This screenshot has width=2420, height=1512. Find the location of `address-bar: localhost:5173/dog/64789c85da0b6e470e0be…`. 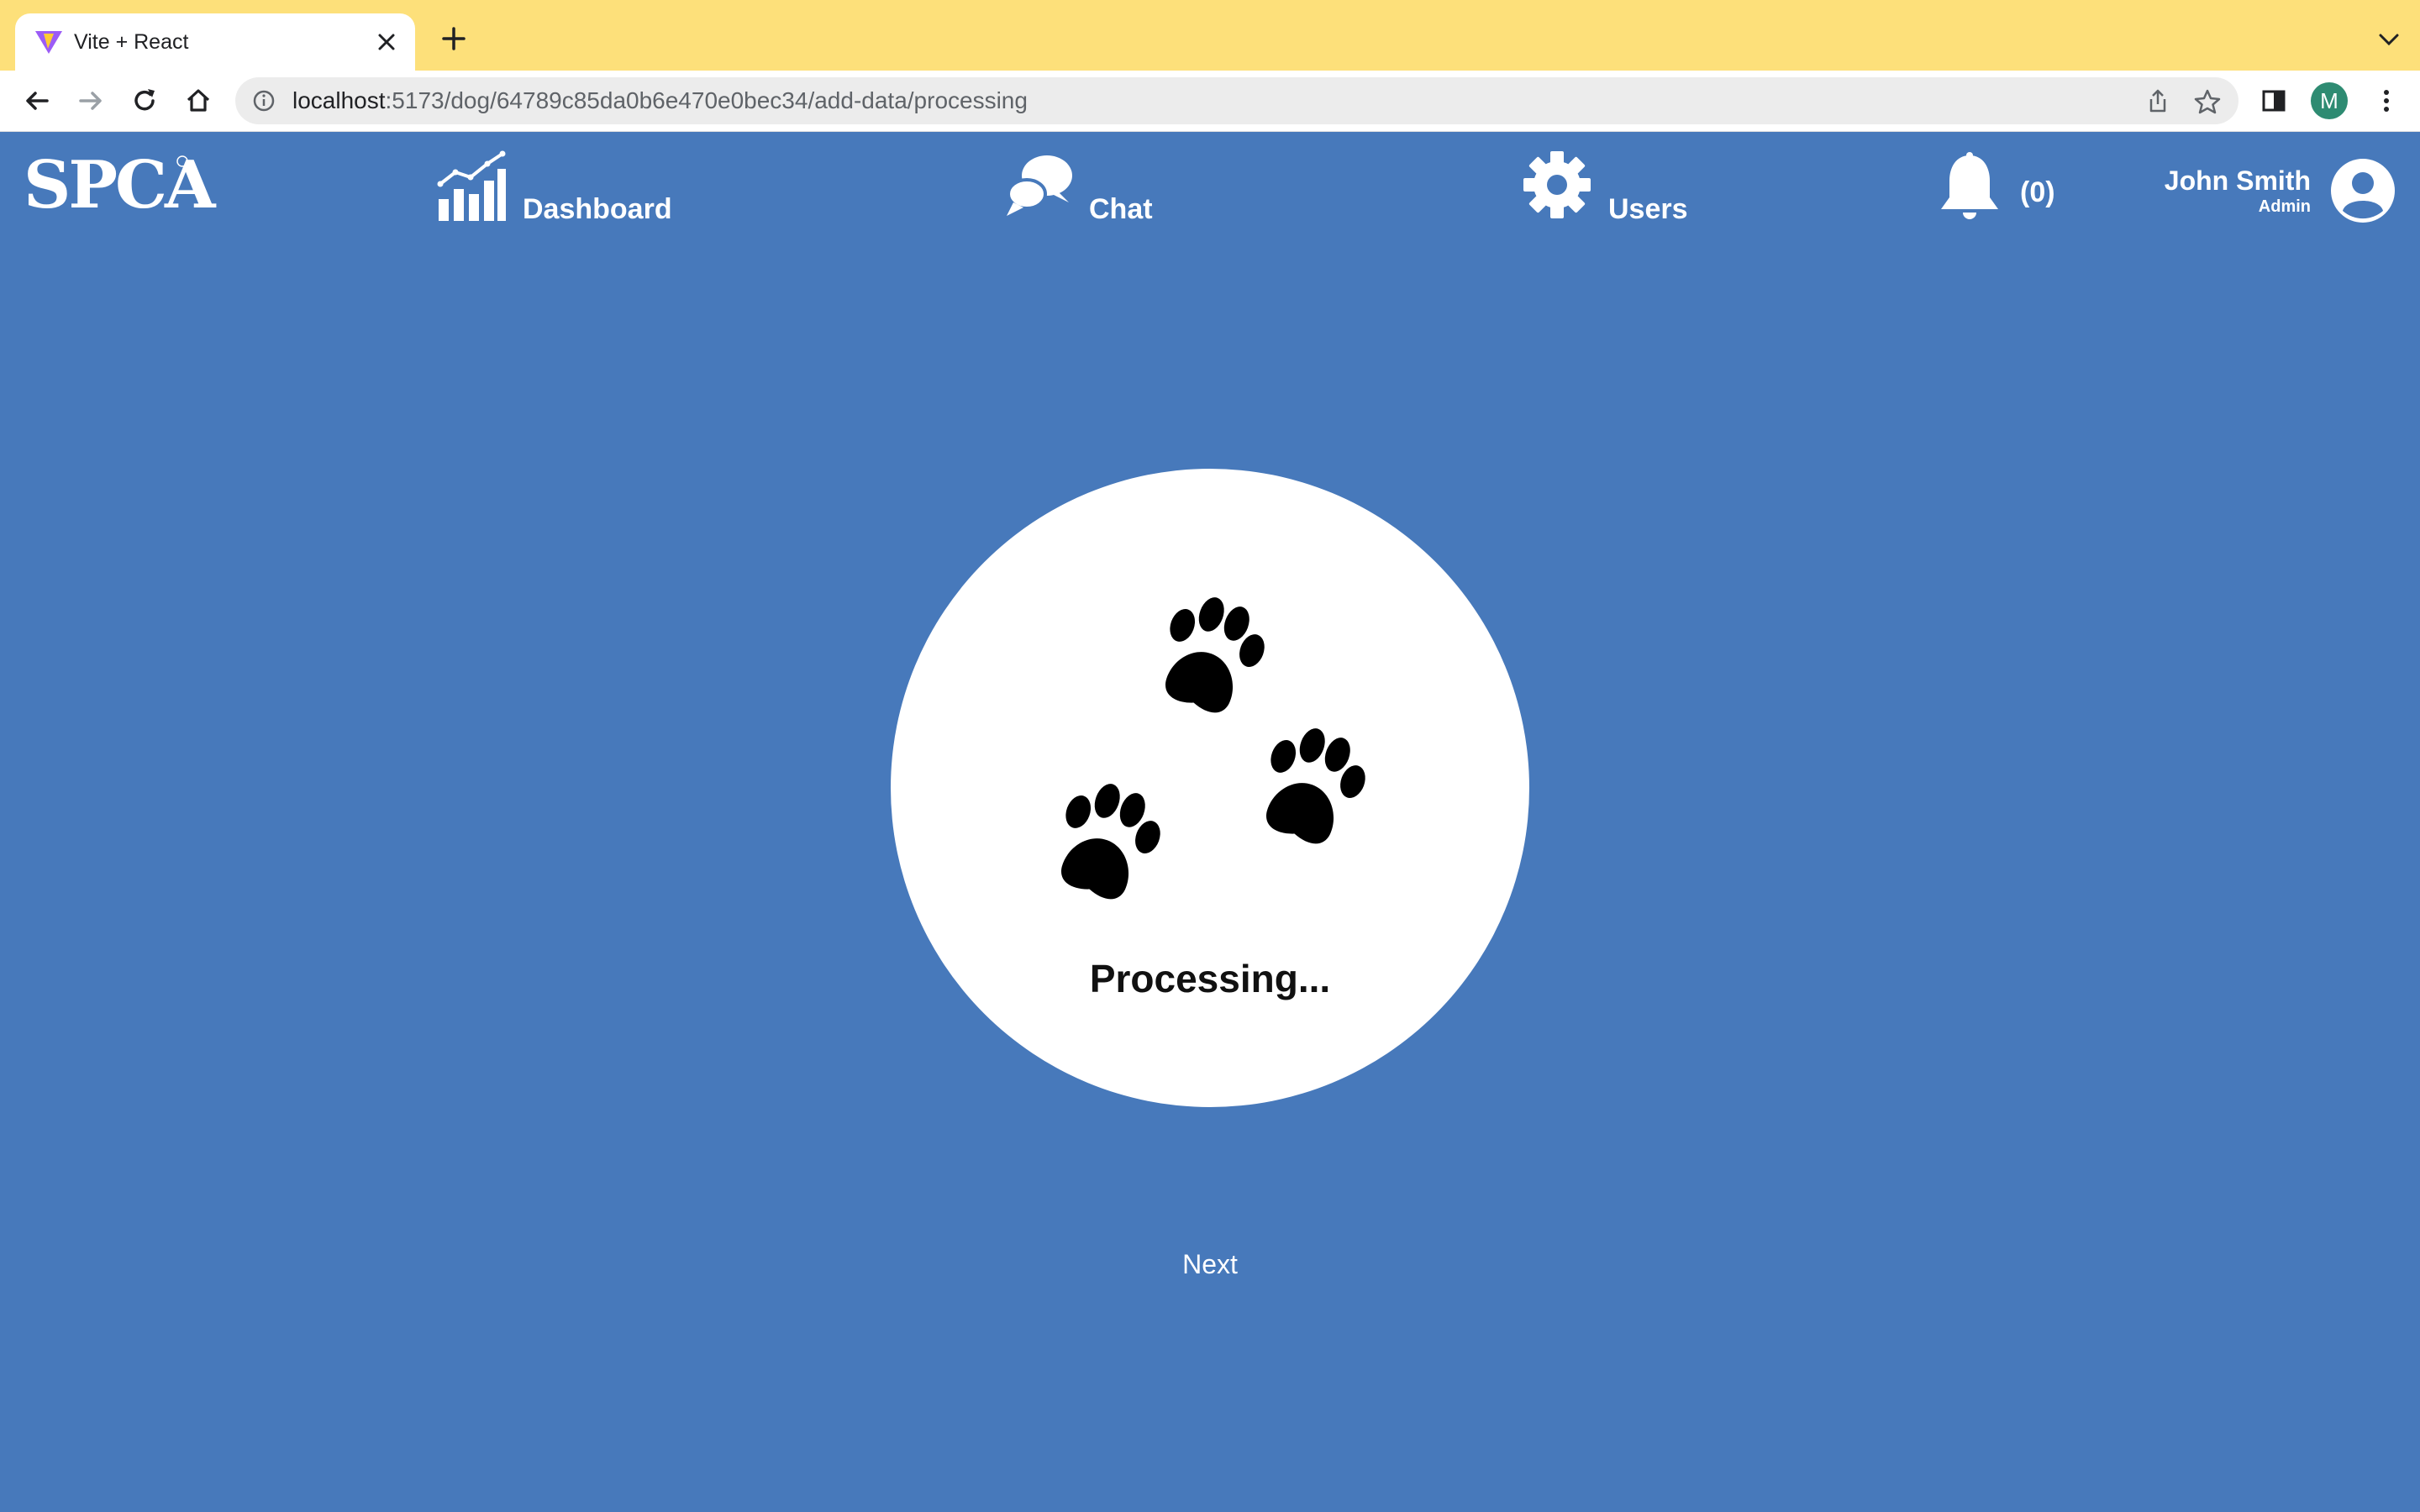

address-bar: localhost:5173/dog/64789c85da0b6e470e0be… is located at coordinates (1236, 100).